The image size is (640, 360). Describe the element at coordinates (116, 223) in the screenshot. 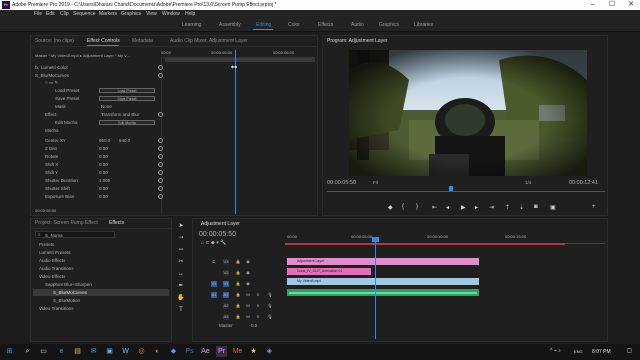

I see `tab-effects: Effects` at that location.